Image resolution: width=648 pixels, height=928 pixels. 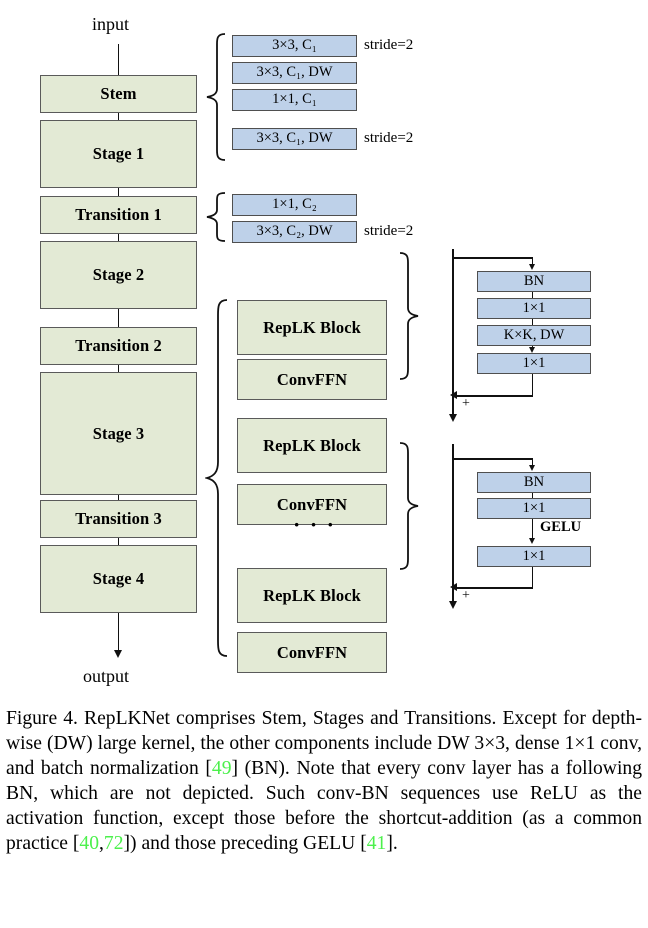 What do you see at coordinates (118, 94) in the screenshot?
I see `block-stem: Stem` at bounding box center [118, 94].